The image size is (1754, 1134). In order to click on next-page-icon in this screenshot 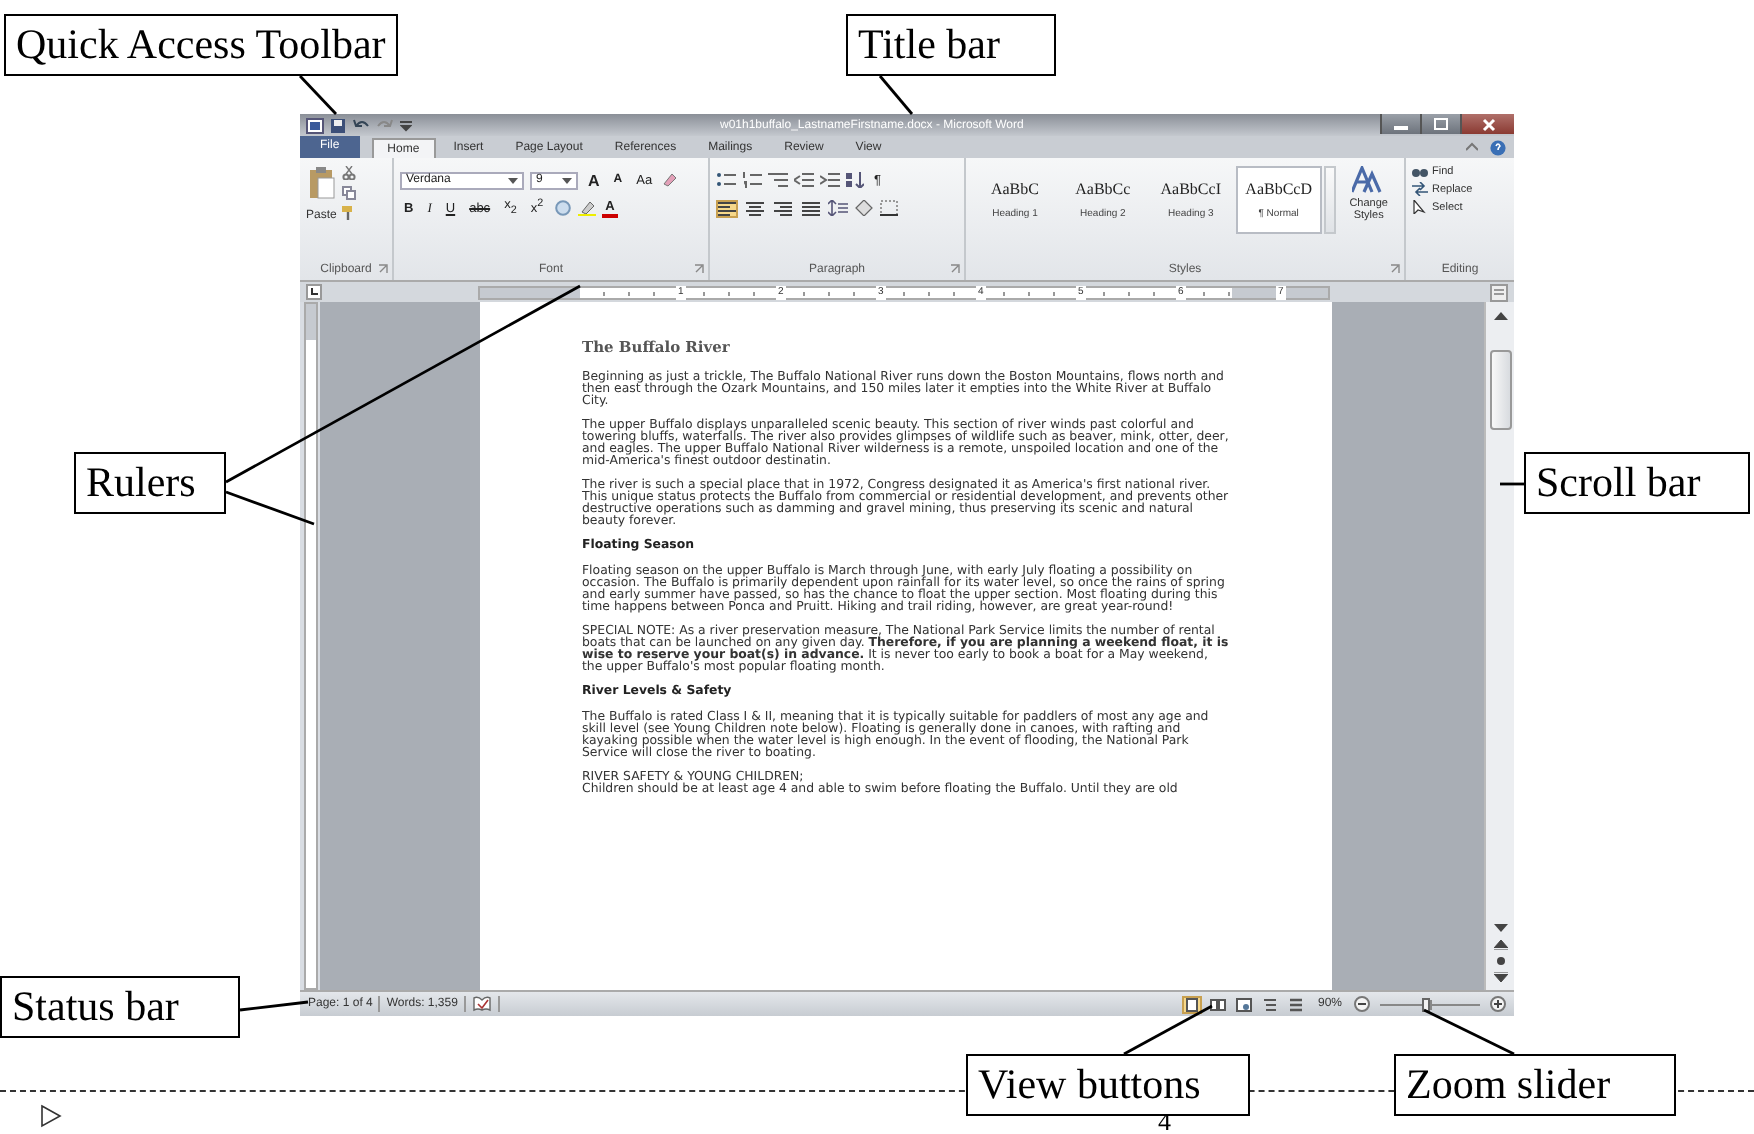, I will do `click(1500, 977)`.